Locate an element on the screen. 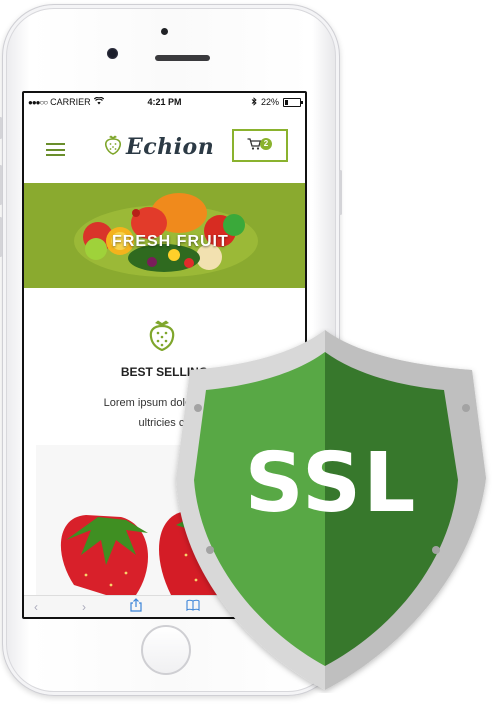 The height and width of the screenshot is (705, 500). strawberry-logo-icon is located at coordinates (113, 146).